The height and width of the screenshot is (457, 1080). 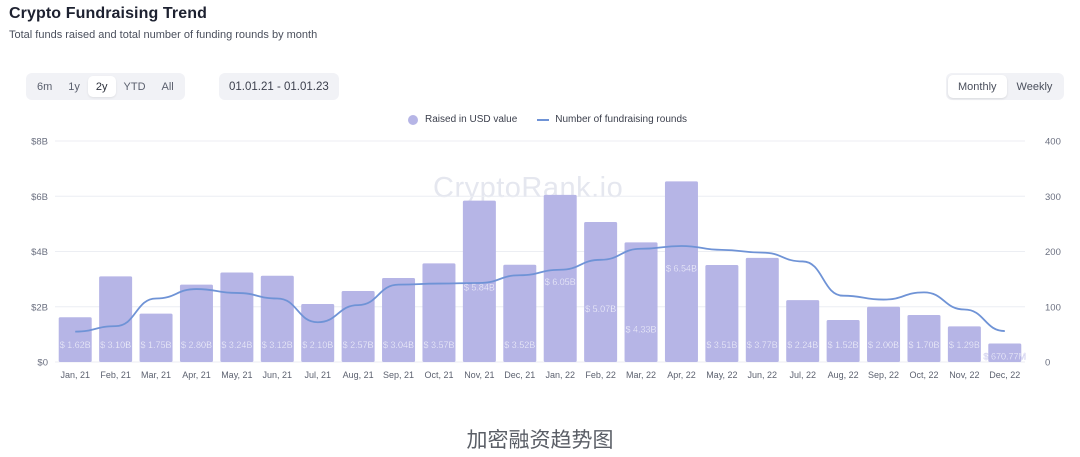 What do you see at coordinates (438, 345) in the screenshot?
I see `bar-value-label: $ 3.57B` at bounding box center [438, 345].